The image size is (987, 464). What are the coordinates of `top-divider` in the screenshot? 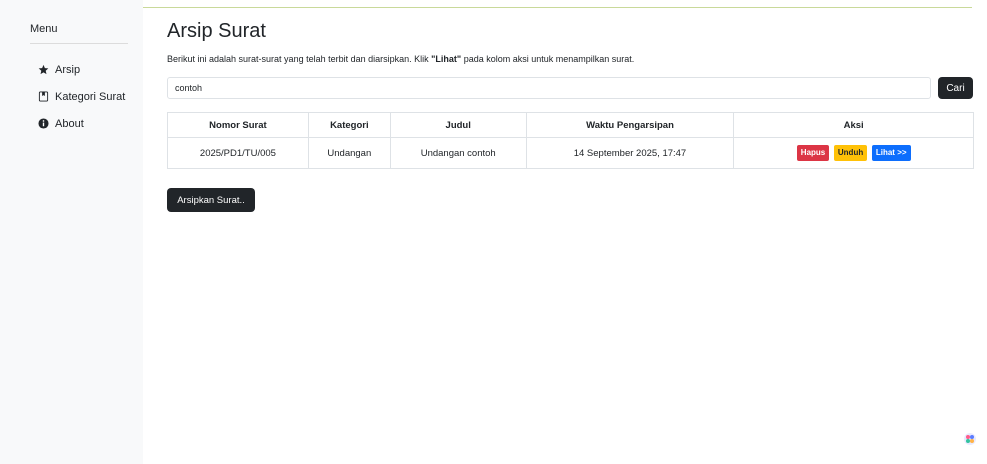 It's located at (556, 7).